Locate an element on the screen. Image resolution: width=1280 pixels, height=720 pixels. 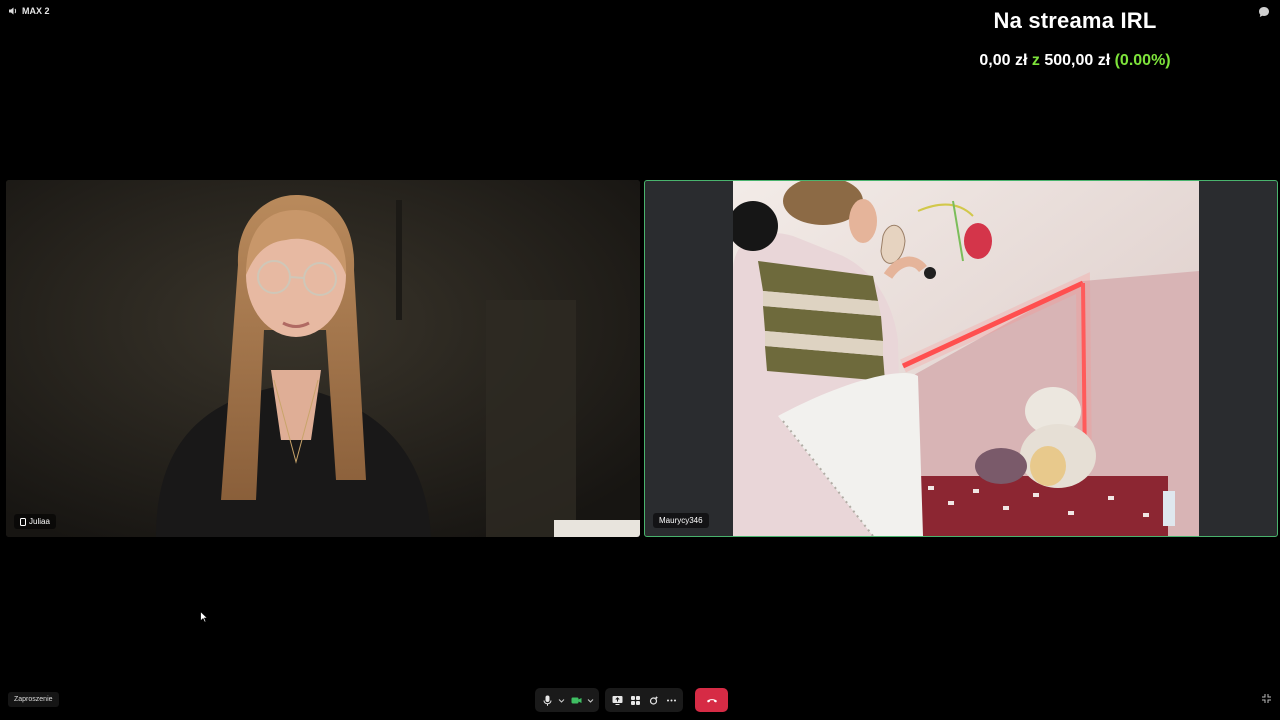
call-controls is located at coordinates (631, 700).